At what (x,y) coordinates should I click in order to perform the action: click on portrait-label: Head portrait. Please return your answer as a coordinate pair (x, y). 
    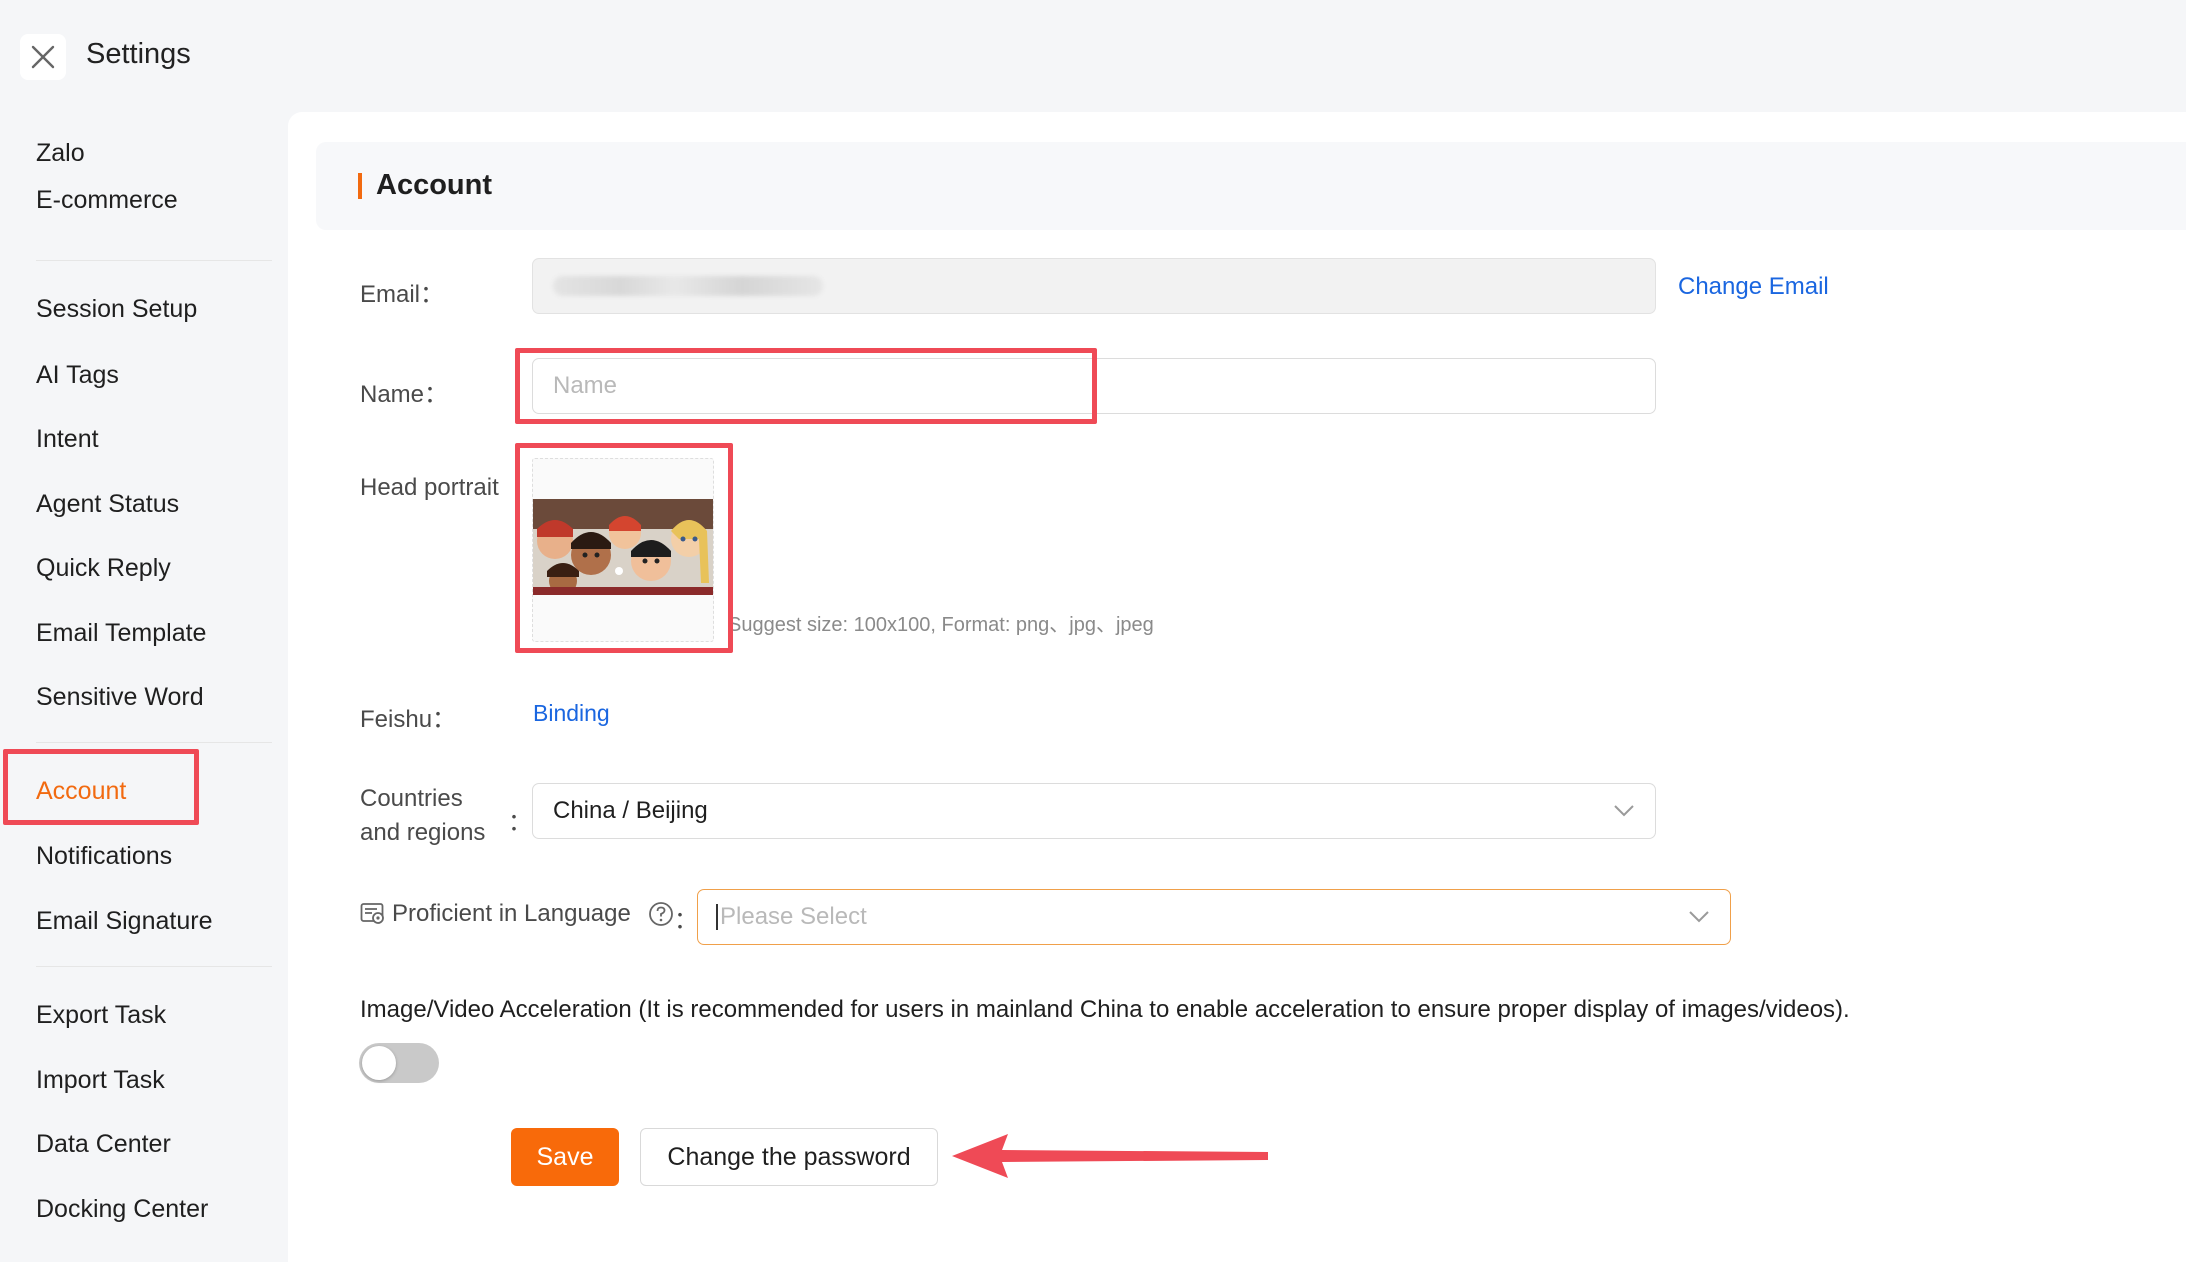
    Looking at the image, I should click on (429, 487).